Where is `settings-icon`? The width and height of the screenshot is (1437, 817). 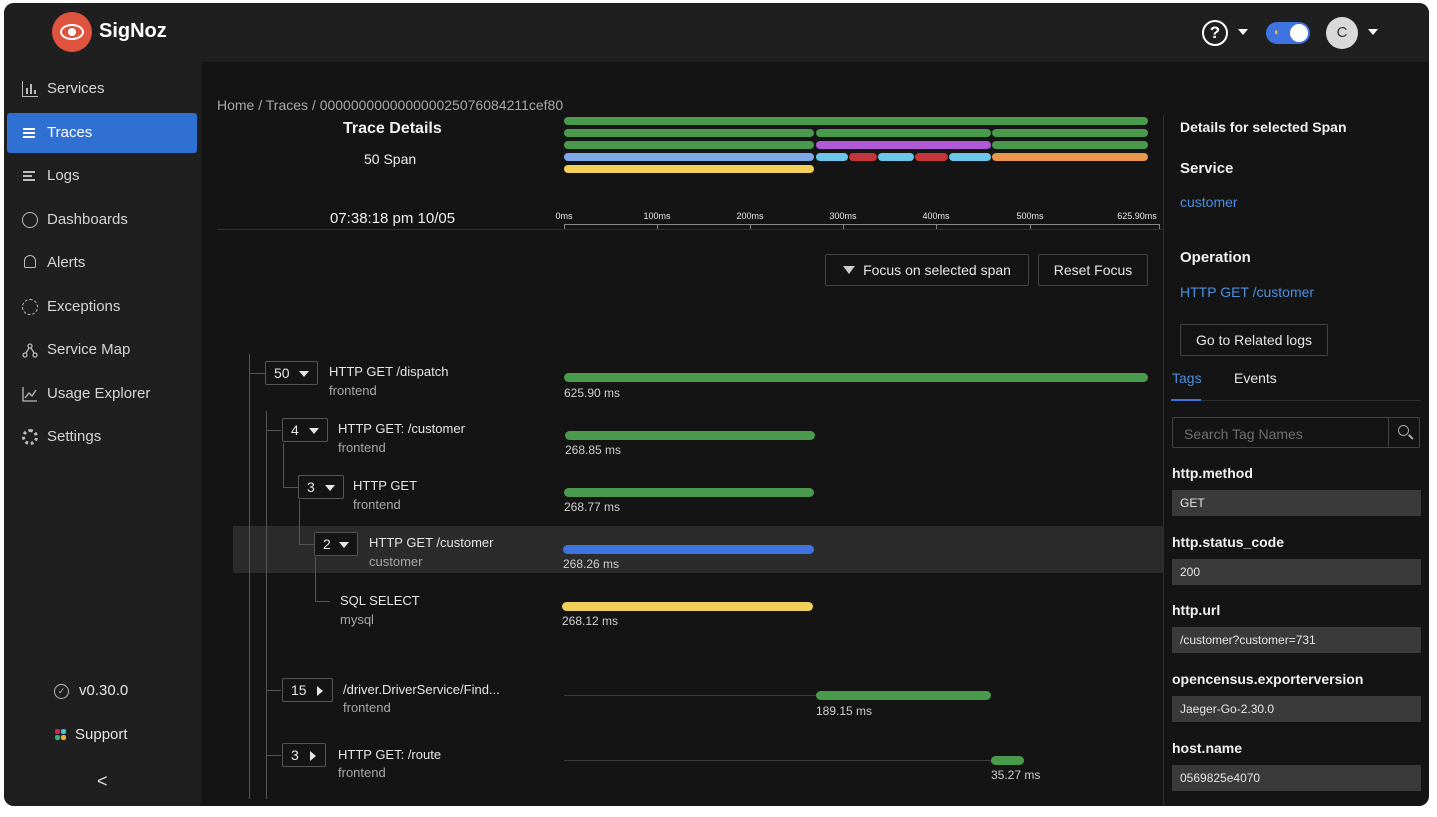
settings-icon is located at coordinates (30, 437).